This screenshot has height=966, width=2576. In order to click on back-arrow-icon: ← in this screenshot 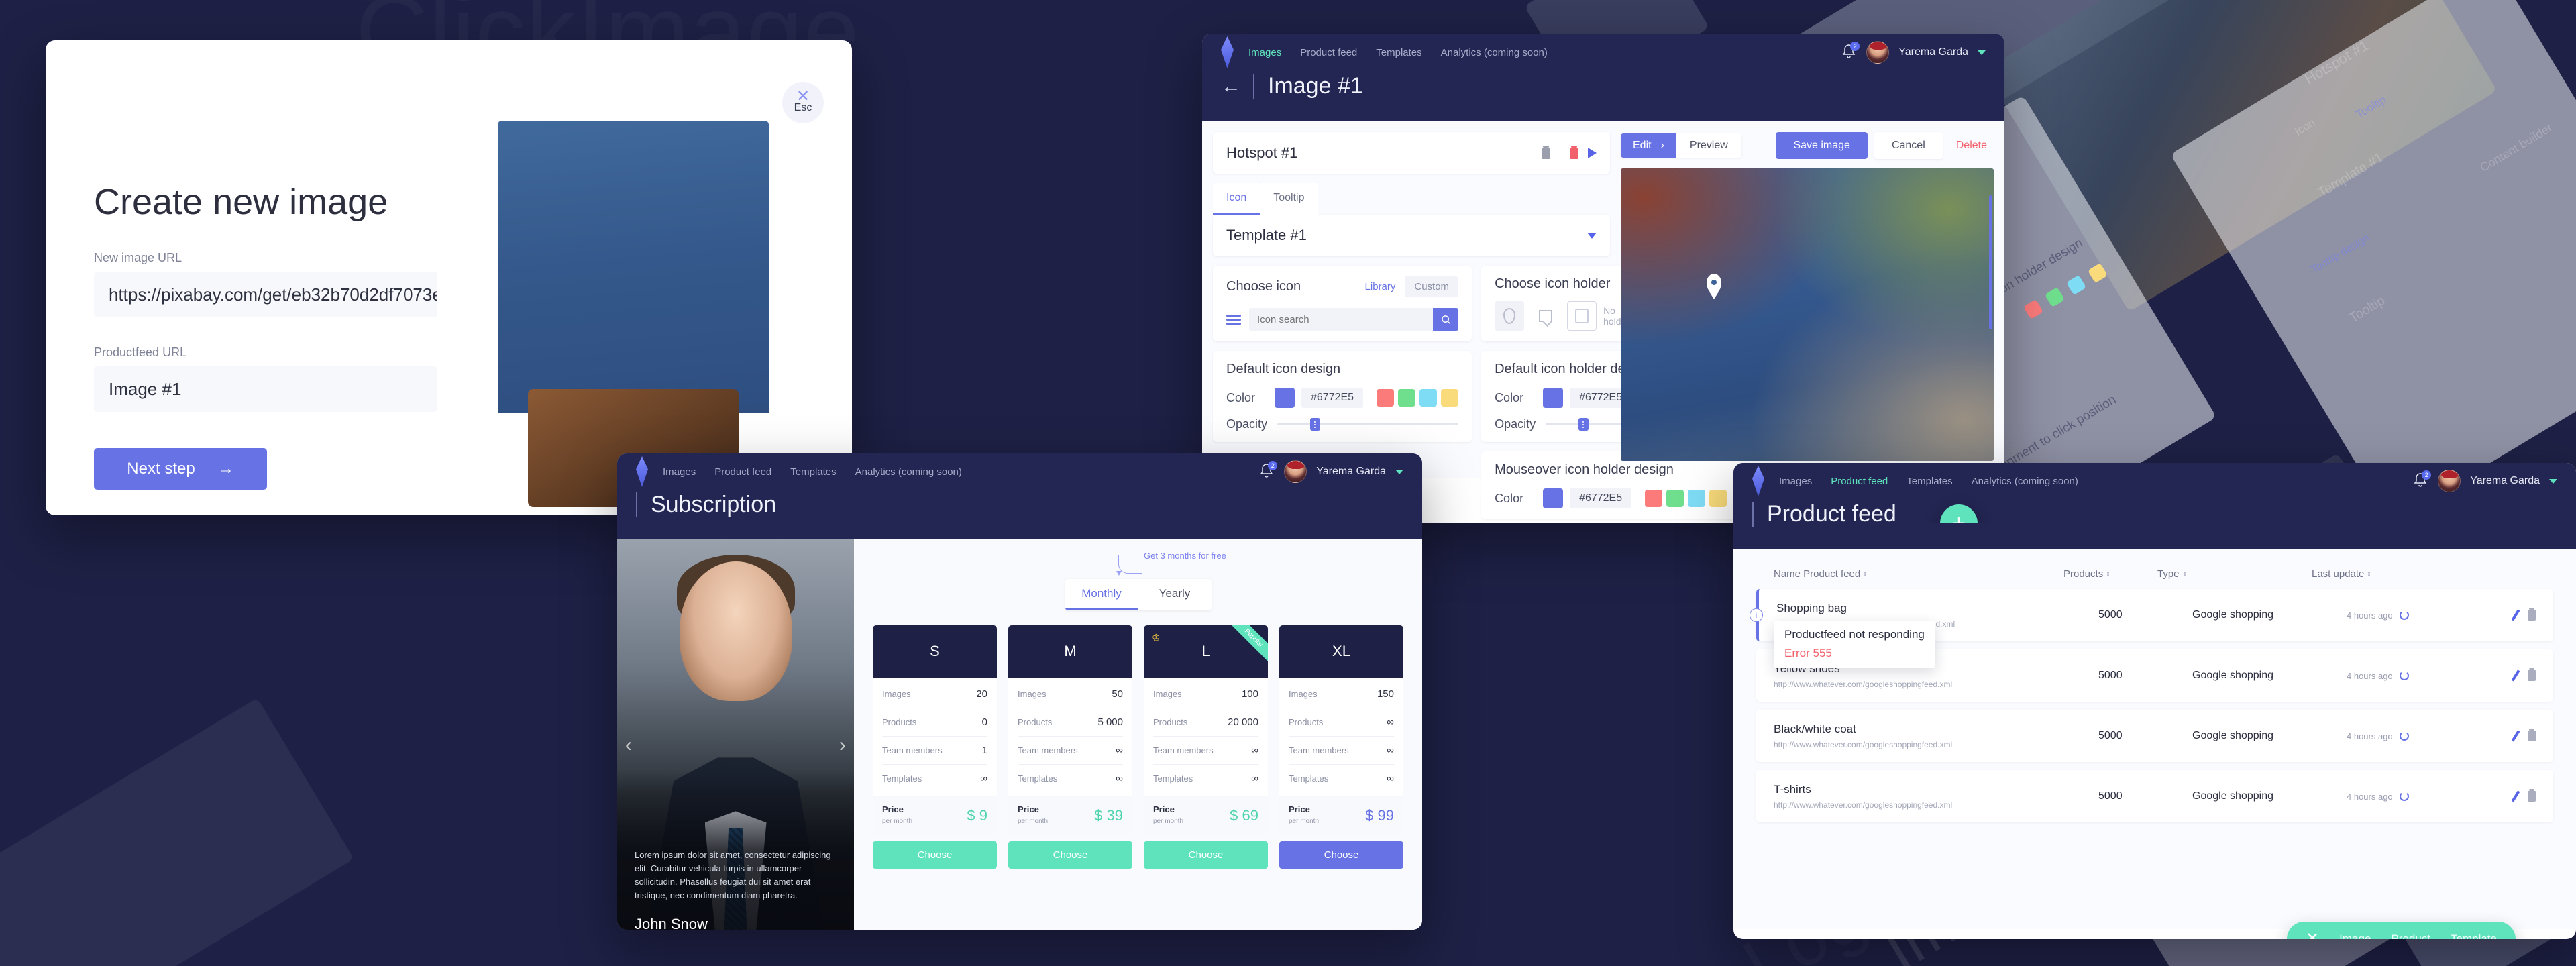, I will do `click(1231, 86)`.